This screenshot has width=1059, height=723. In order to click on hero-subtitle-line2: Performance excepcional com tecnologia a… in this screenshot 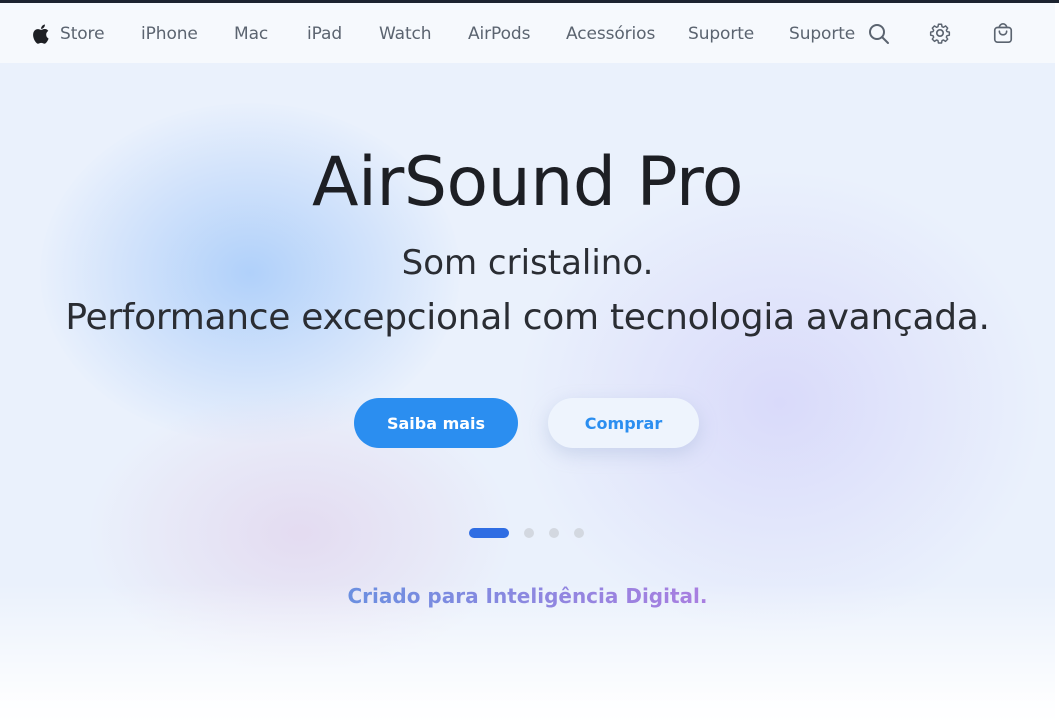, I will do `click(527, 317)`.